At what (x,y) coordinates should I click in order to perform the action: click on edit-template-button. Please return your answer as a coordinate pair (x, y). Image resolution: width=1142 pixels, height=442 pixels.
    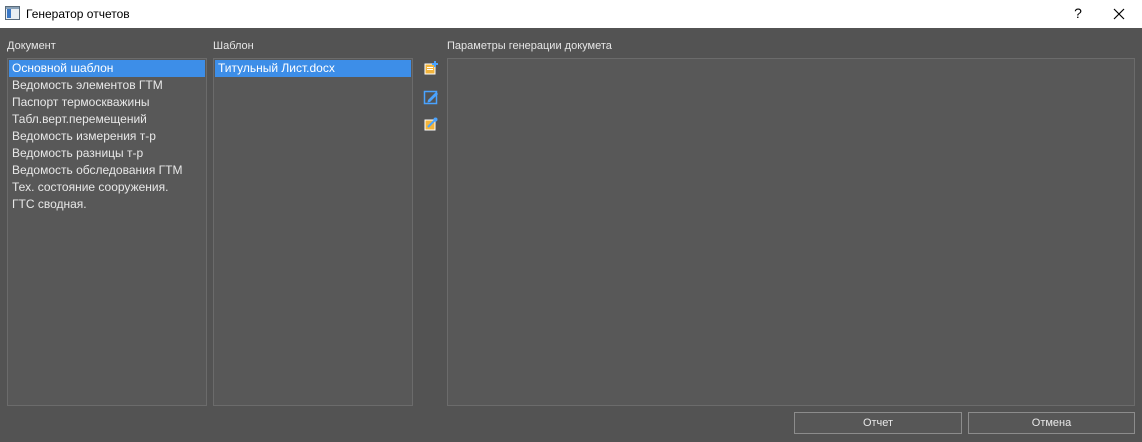
    Looking at the image, I should click on (431, 97).